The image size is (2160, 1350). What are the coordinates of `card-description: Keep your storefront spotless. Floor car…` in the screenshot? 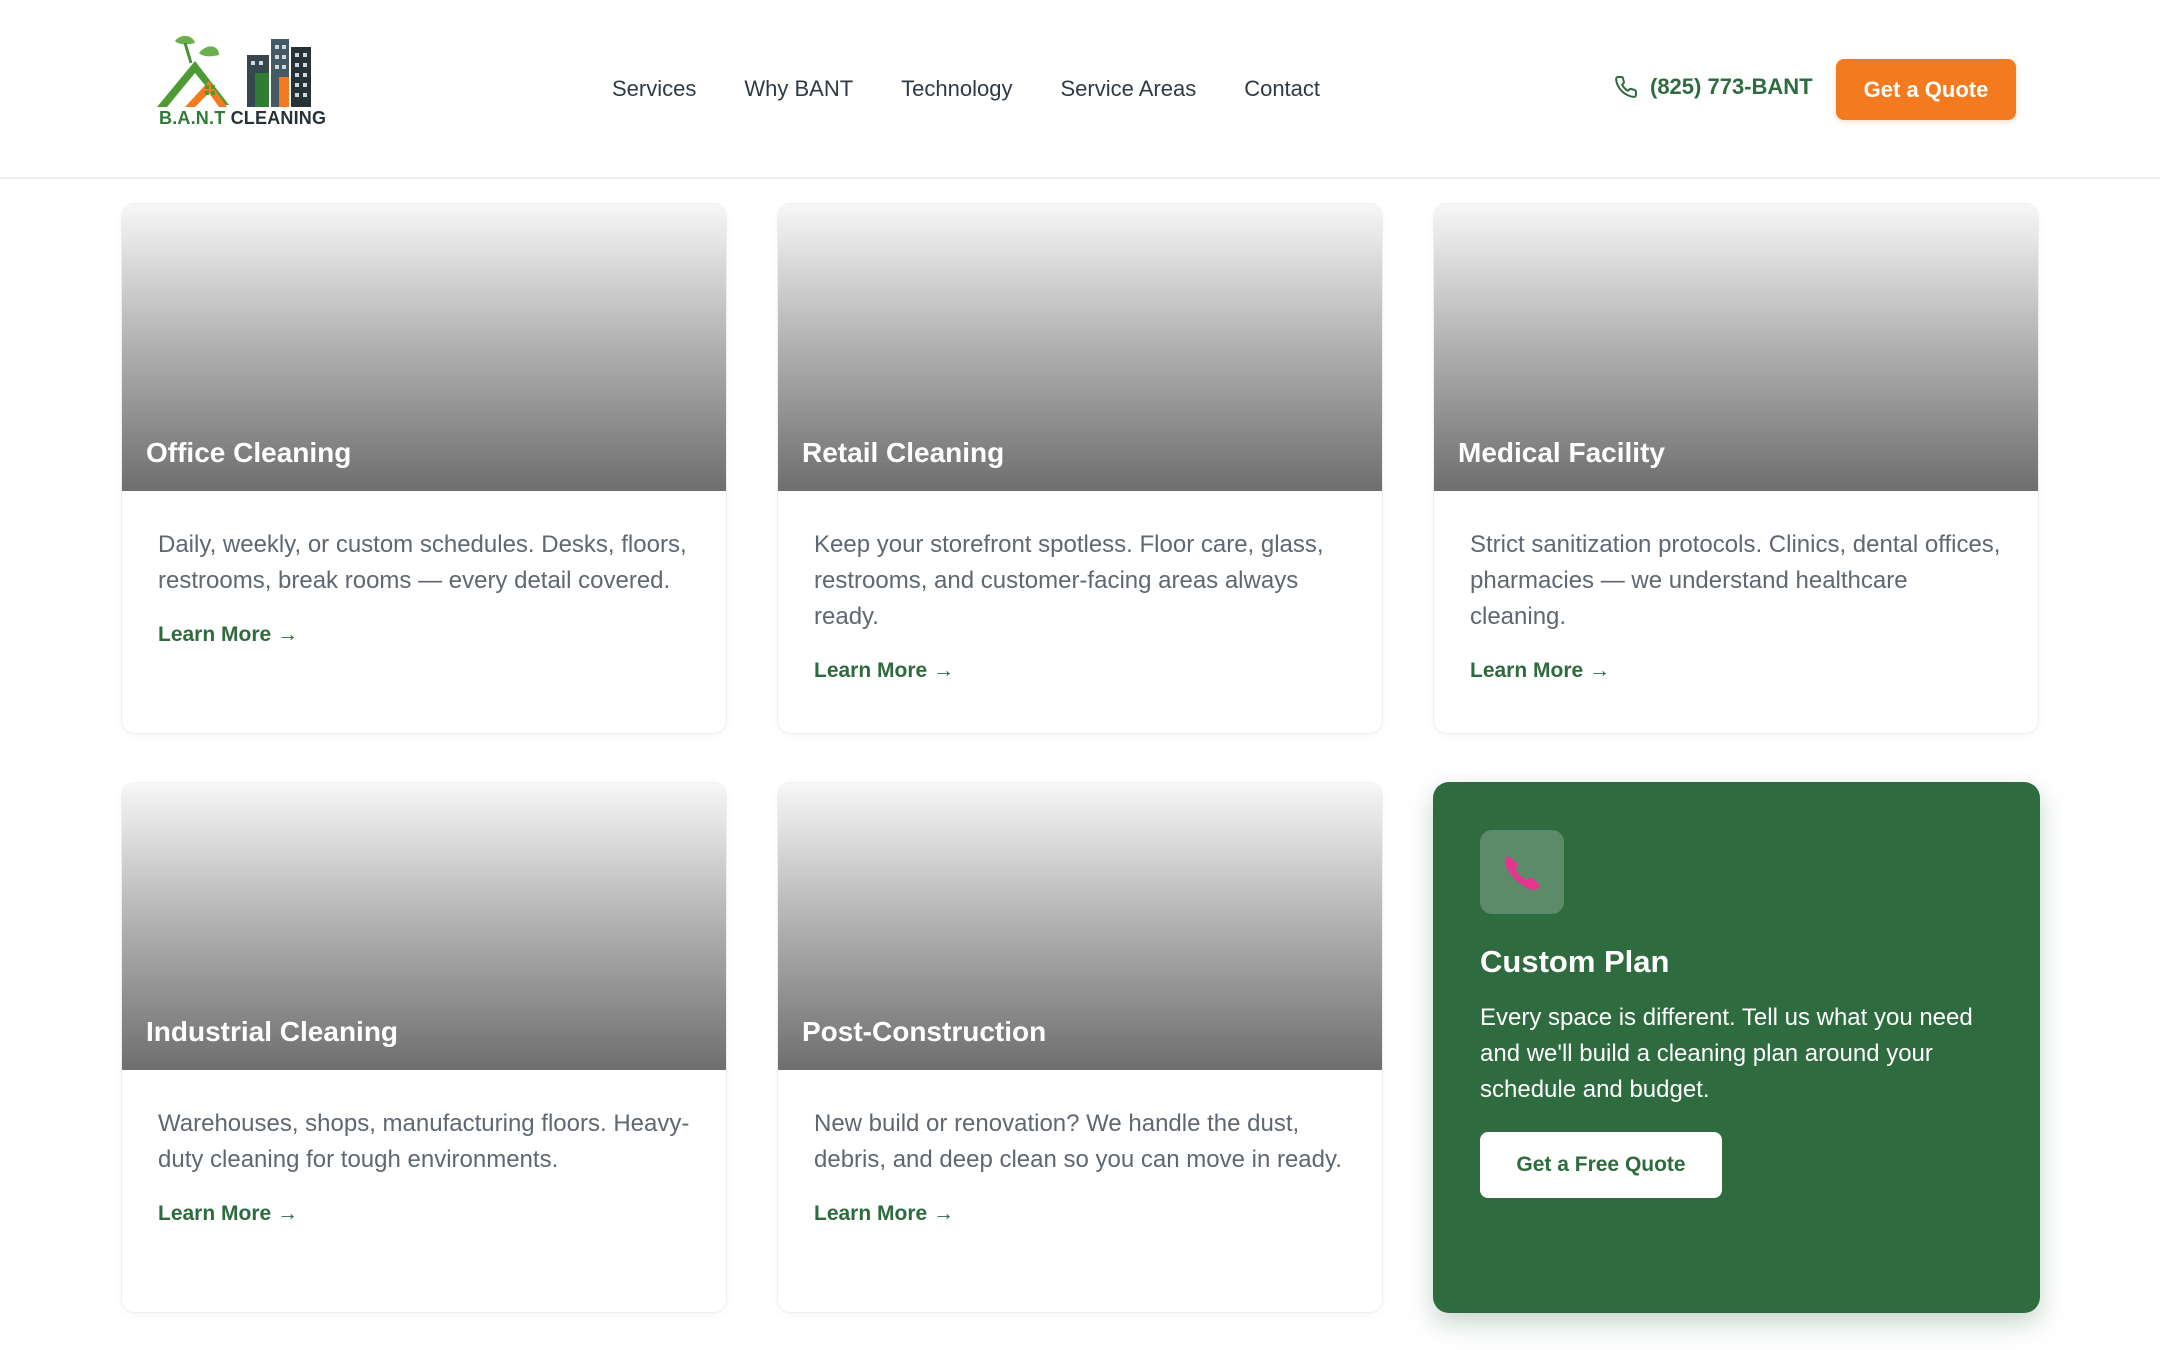 It's located at (1069, 580).